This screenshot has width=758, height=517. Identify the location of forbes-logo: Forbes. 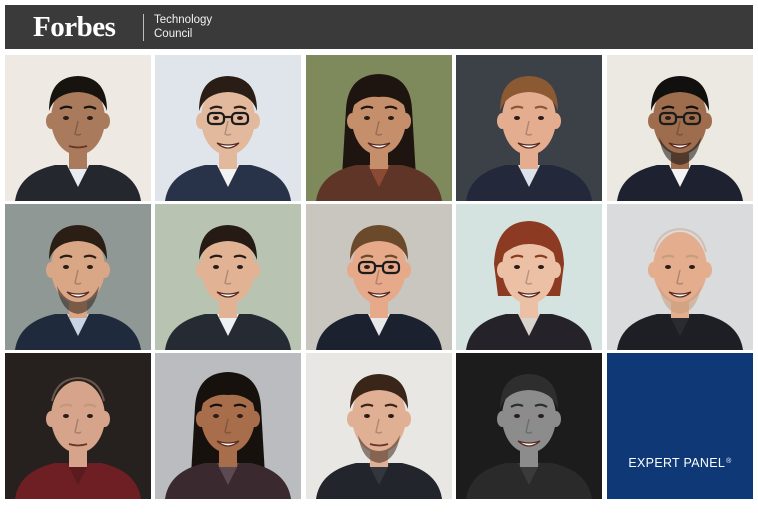
(74, 27).